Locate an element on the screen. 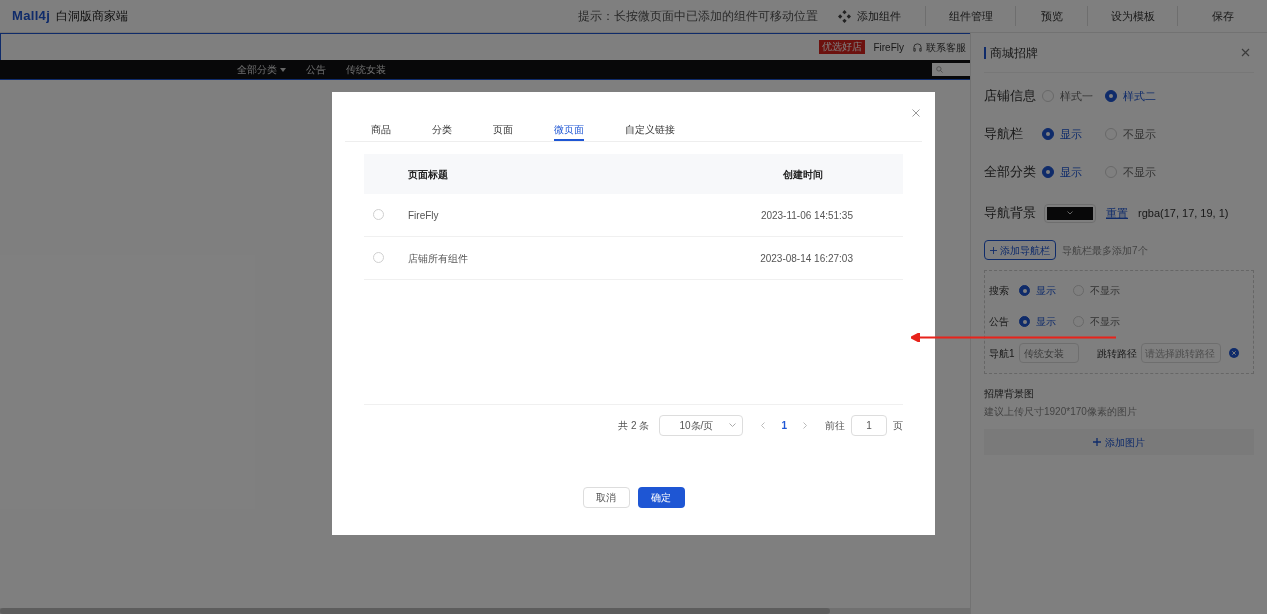 Image resolution: width=1267 pixels, height=614 pixels. color-picker is located at coordinates (1070, 213).